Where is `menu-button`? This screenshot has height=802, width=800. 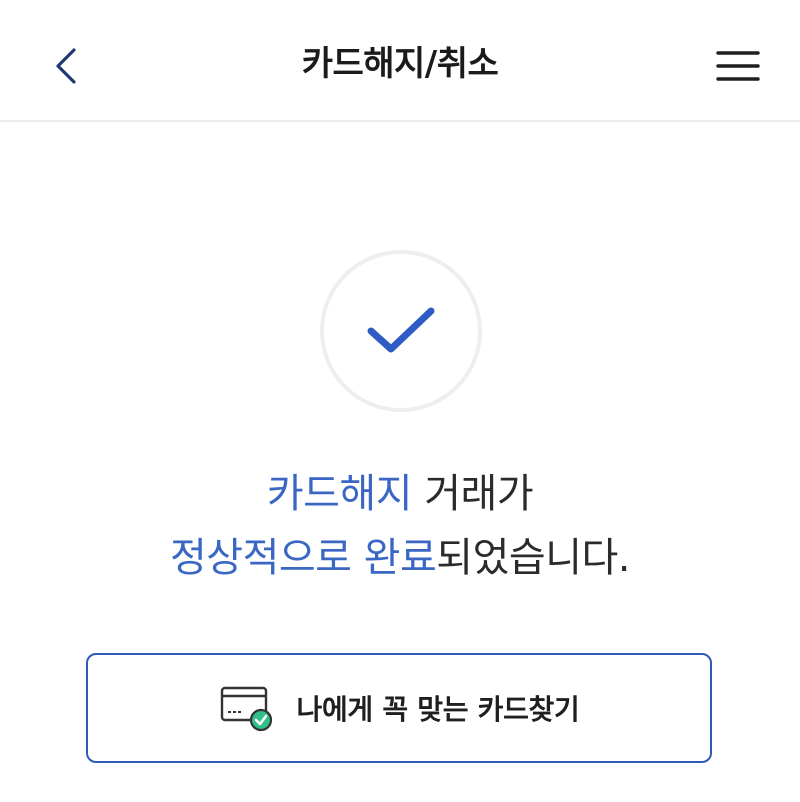
menu-button is located at coordinates (738, 66).